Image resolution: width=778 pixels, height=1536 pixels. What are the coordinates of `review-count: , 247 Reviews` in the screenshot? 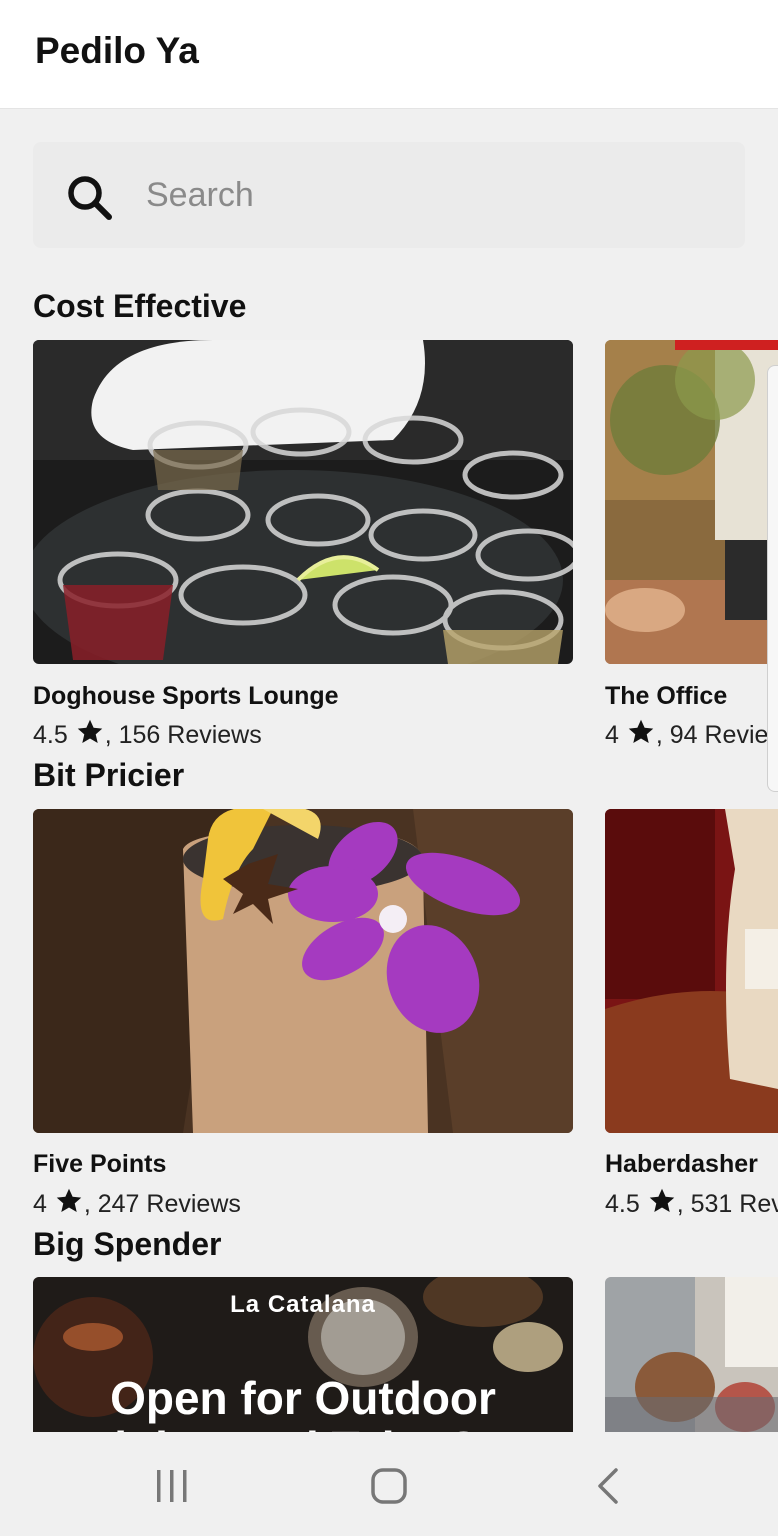 It's located at (162, 1204).